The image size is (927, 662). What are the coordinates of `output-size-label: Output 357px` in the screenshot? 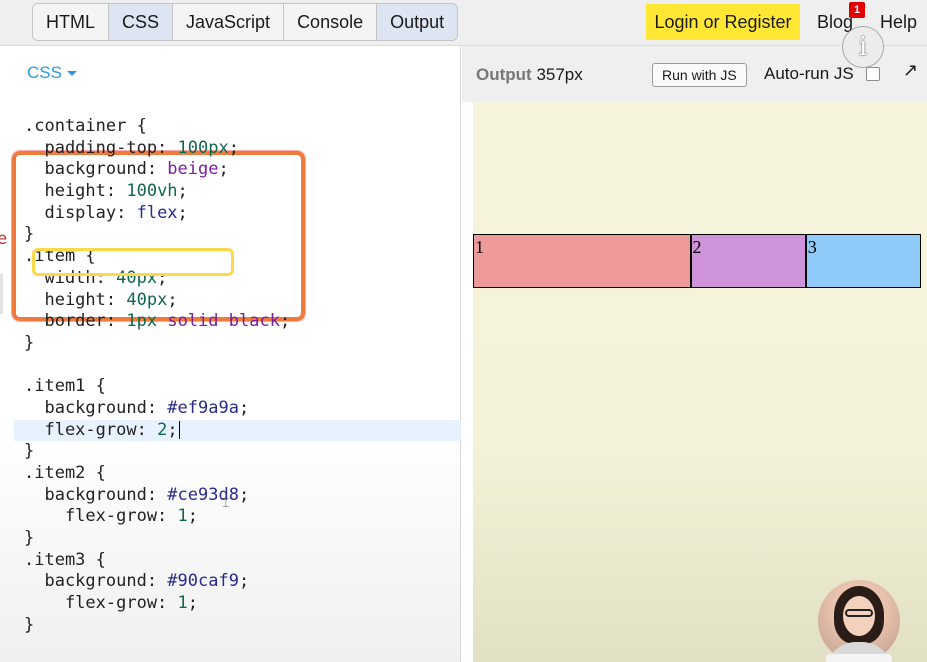 It's located at (529, 75).